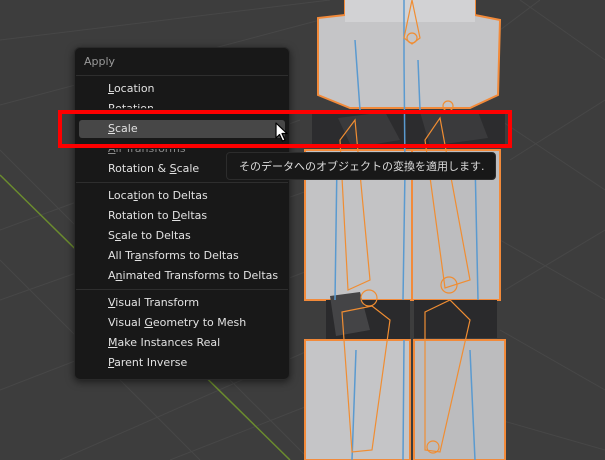 Image resolution: width=605 pixels, height=460 pixels. I want to click on menu-item-visual-transform: Visual Transform, so click(153, 303).